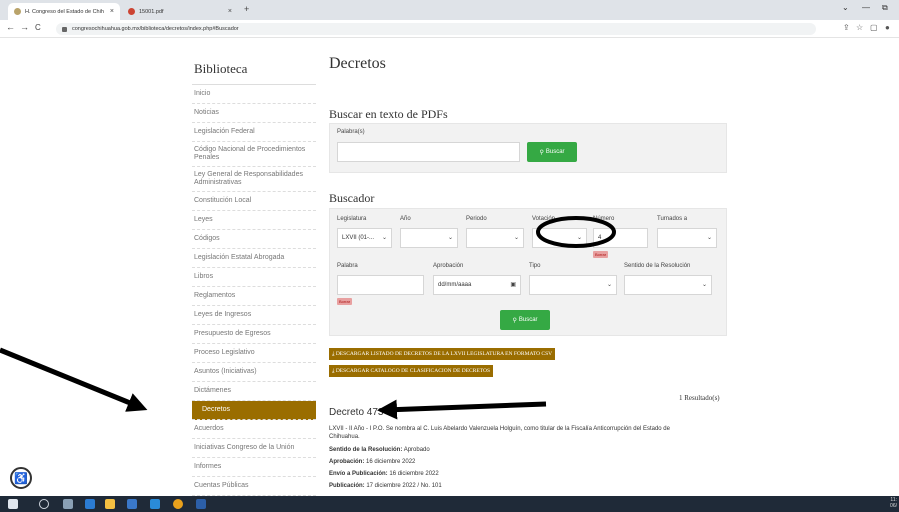 This screenshot has height=512, width=899. What do you see at coordinates (201, 504) in the screenshot?
I see `word-icon` at bounding box center [201, 504].